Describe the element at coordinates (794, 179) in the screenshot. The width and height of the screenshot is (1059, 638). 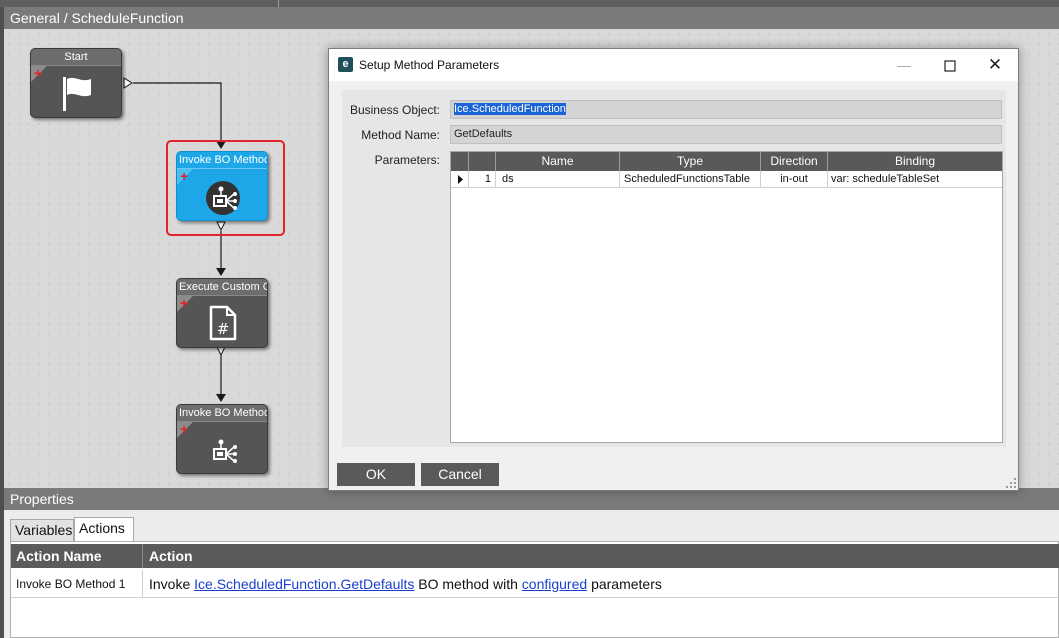
I see `param-direction-cell: in-out` at that location.